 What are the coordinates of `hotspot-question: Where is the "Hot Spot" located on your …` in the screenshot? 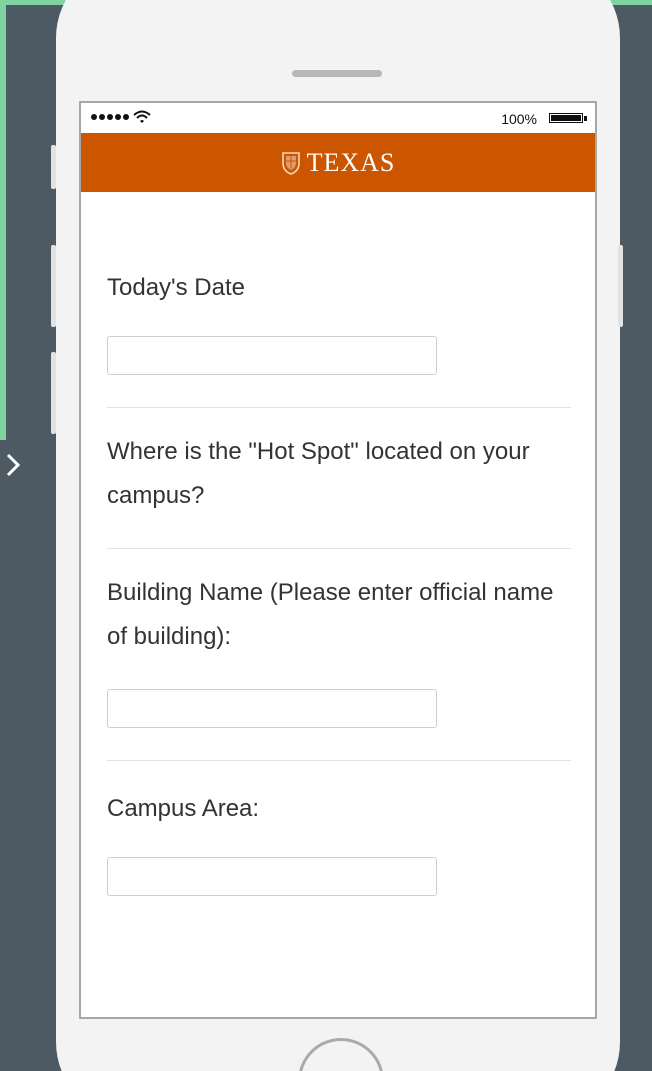 It's located at (318, 473).